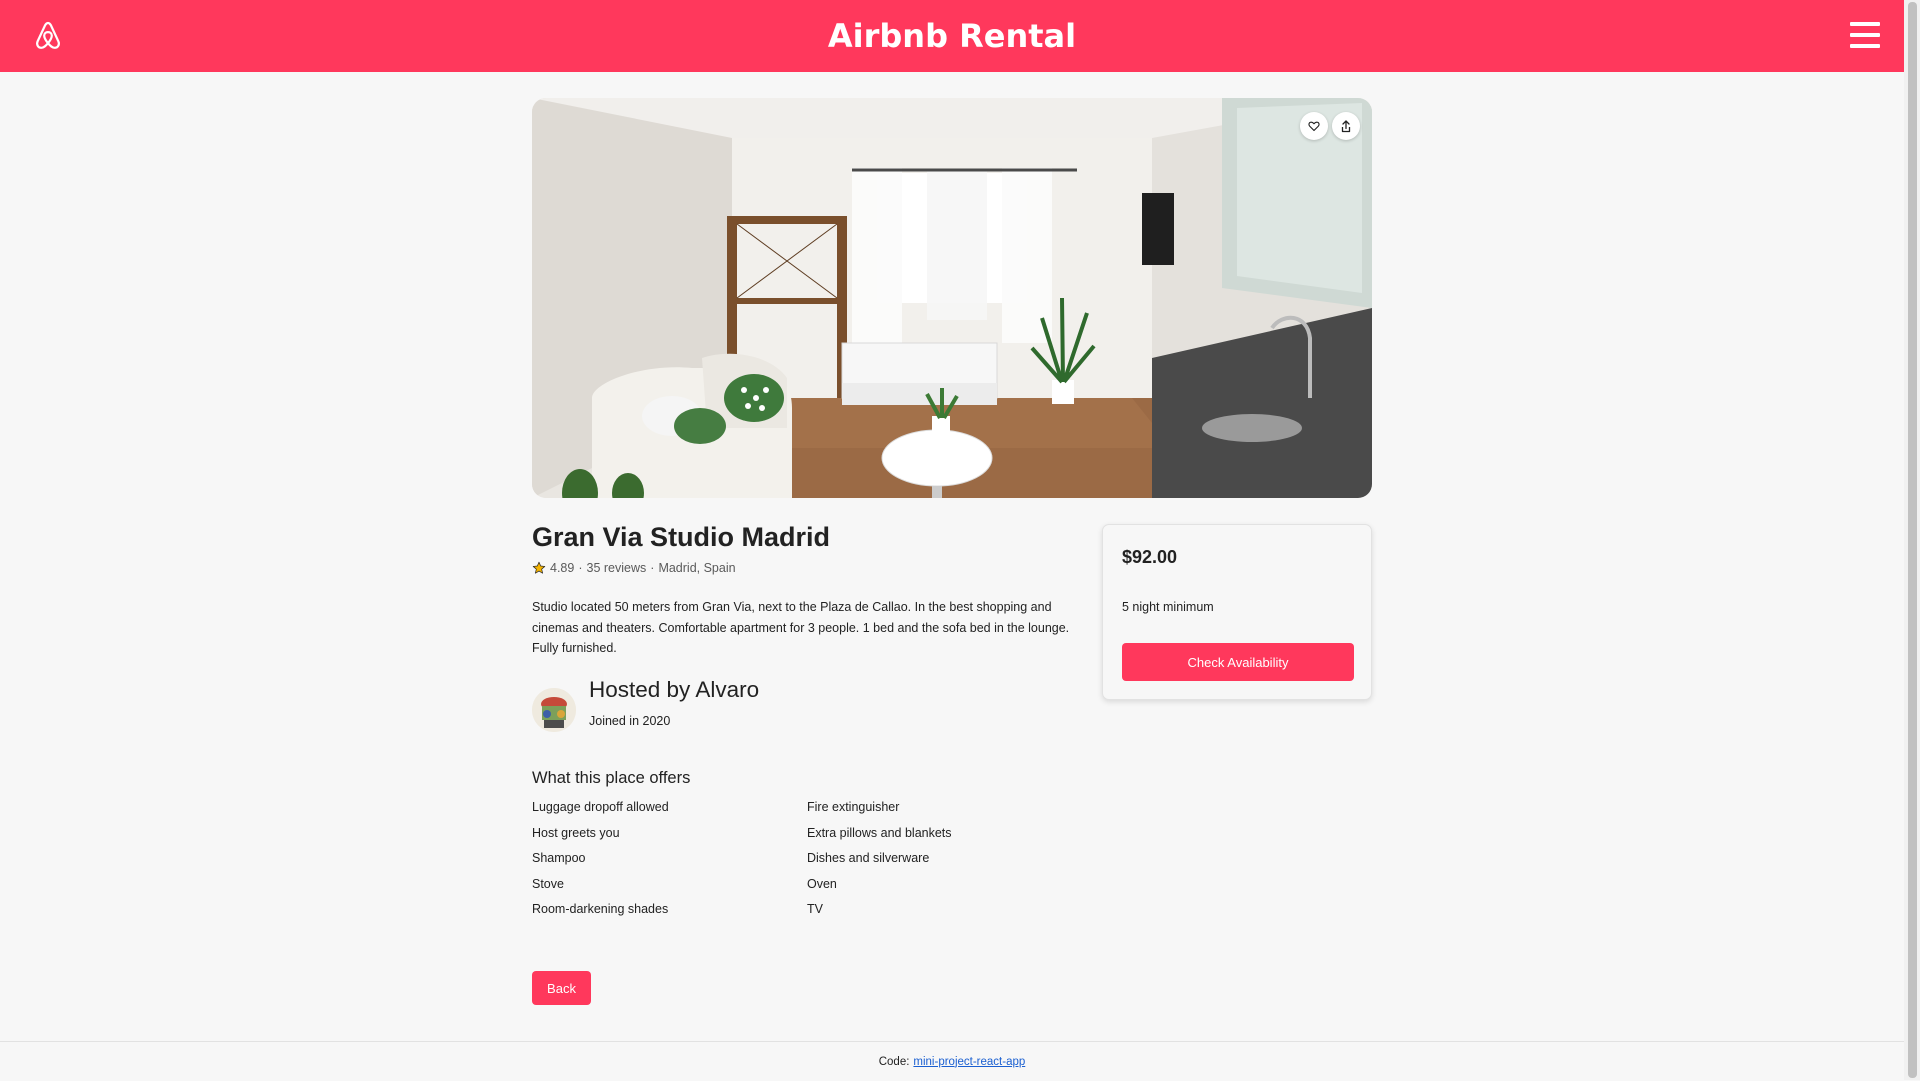 The width and height of the screenshot is (1920, 1081). Describe the element at coordinates (561, 988) in the screenshot. I see `back-button: Back` at that location.